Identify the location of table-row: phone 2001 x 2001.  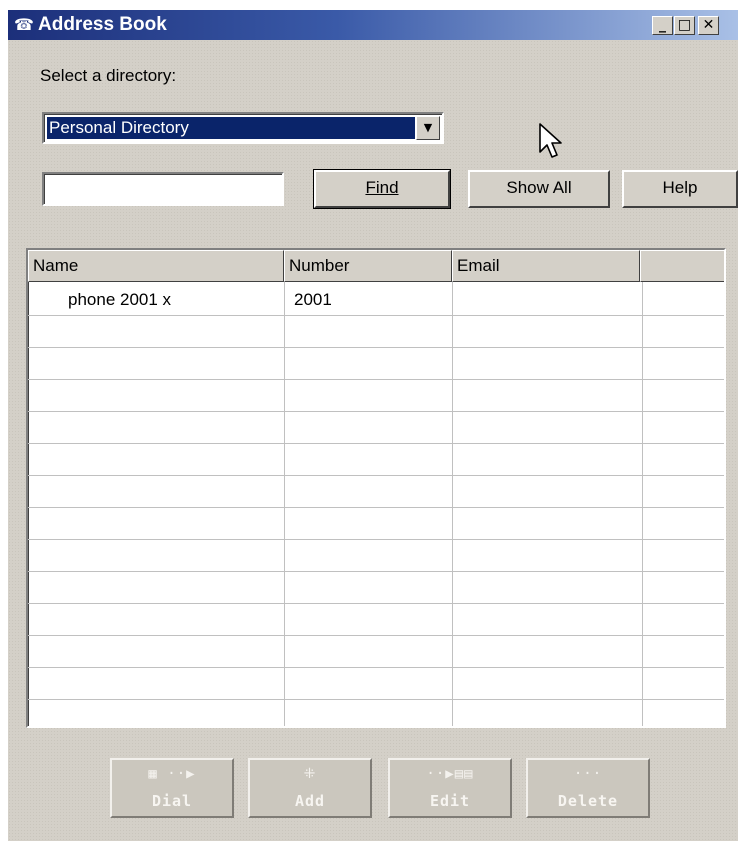
(376, 300).